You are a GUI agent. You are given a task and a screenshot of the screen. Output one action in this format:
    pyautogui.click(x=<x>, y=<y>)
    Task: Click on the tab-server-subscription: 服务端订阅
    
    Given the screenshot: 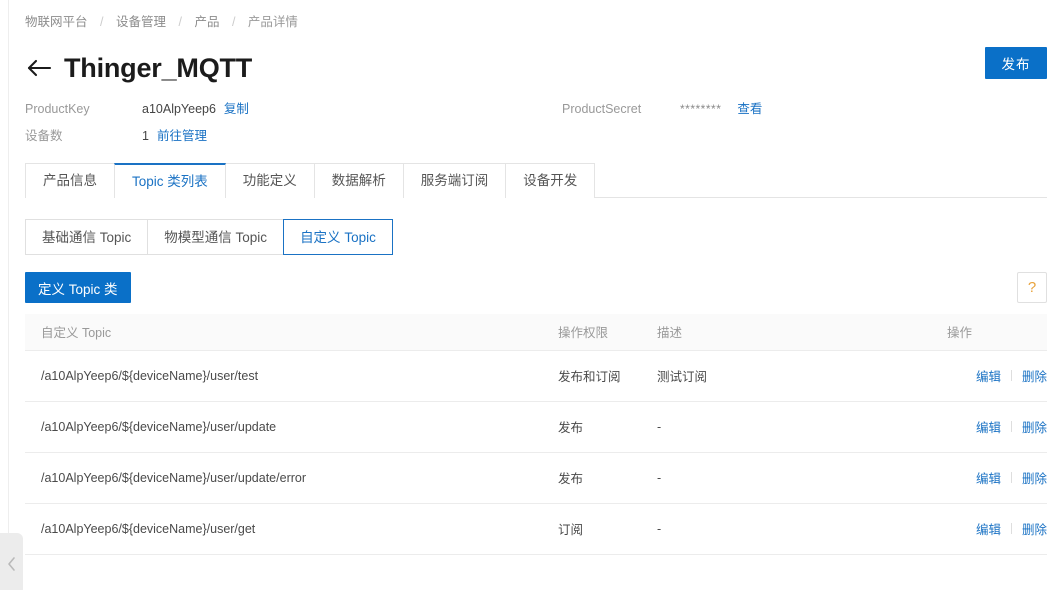 What is the action you would take?
    pyautogui.click(x=454, y=180)
    